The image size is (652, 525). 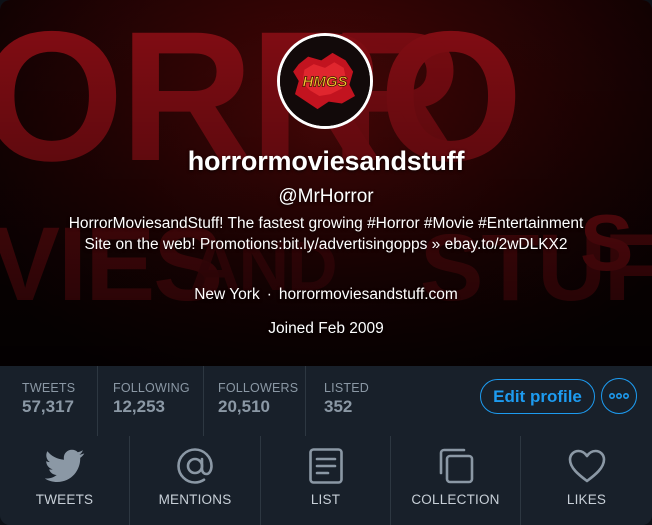 I want to click on tab-likes: LIKES, so click(x=586, y=480).